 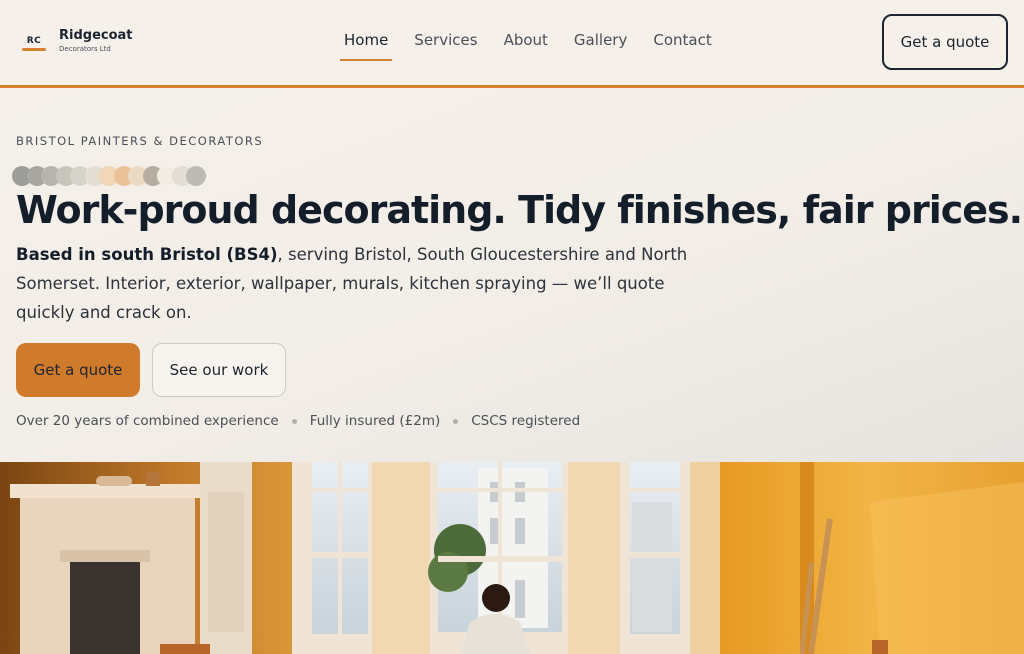 What do you see at coordinates (366, 46) in the screenshot?
I see `nav-home: Home` at bounding box center [366, 46].